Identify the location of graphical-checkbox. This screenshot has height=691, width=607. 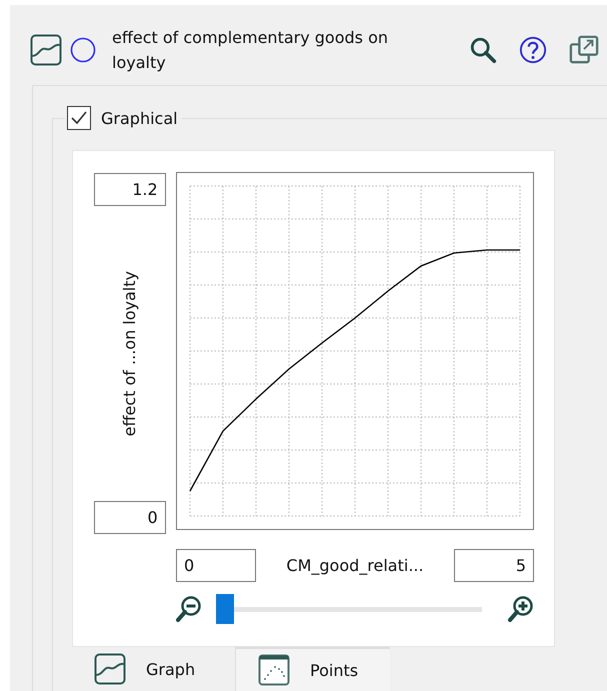
(79, 118).